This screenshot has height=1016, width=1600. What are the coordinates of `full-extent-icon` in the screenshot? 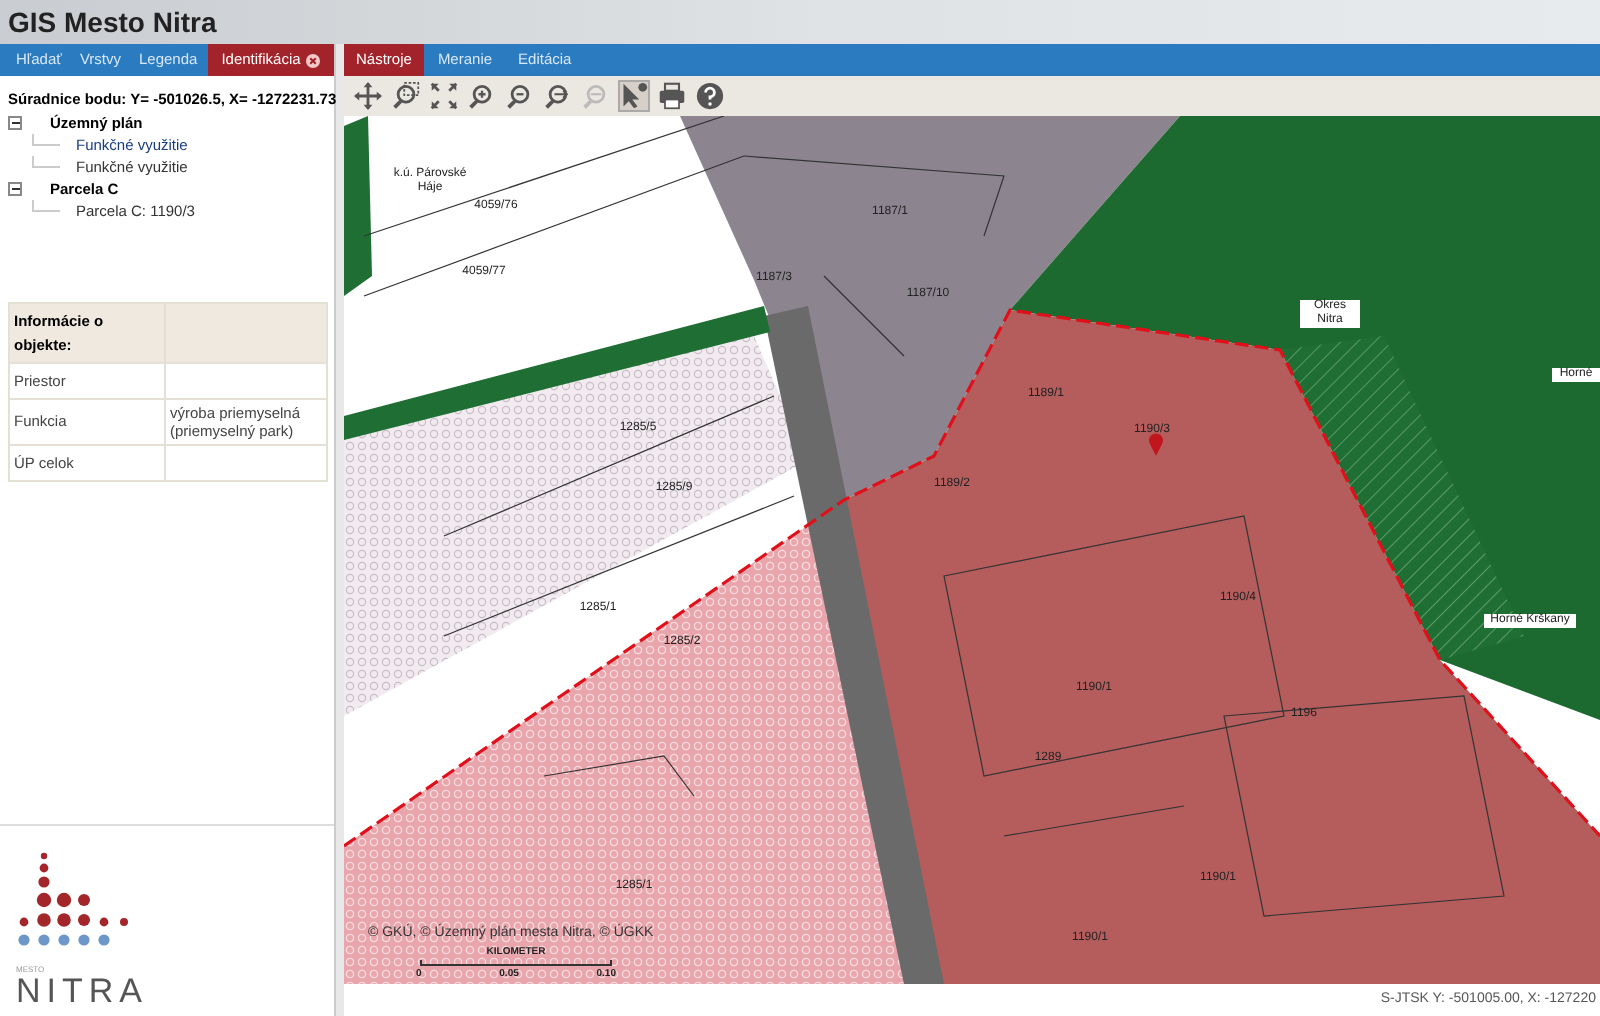 It's located at (444, 96).